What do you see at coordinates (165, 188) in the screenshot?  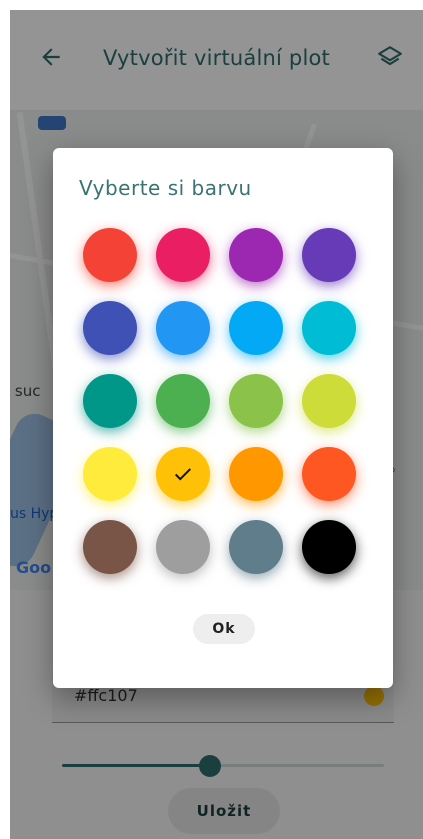 I see `dialog-title: Vyberte si barvu` at bounding box center [165, 188].